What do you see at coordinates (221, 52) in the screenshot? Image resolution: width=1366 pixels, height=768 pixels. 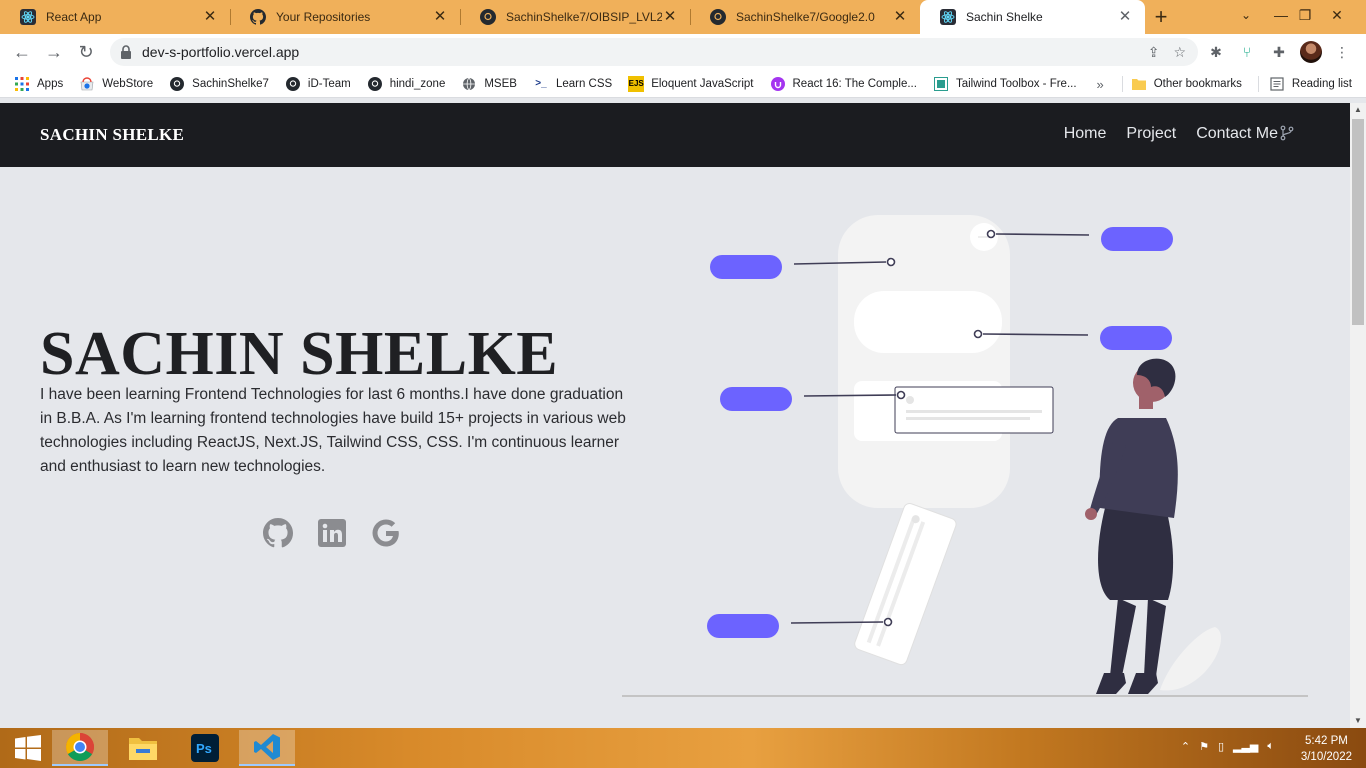 I see `url-text: dev-s-portfolio.vercel.app` at bounding box center [221, 52].